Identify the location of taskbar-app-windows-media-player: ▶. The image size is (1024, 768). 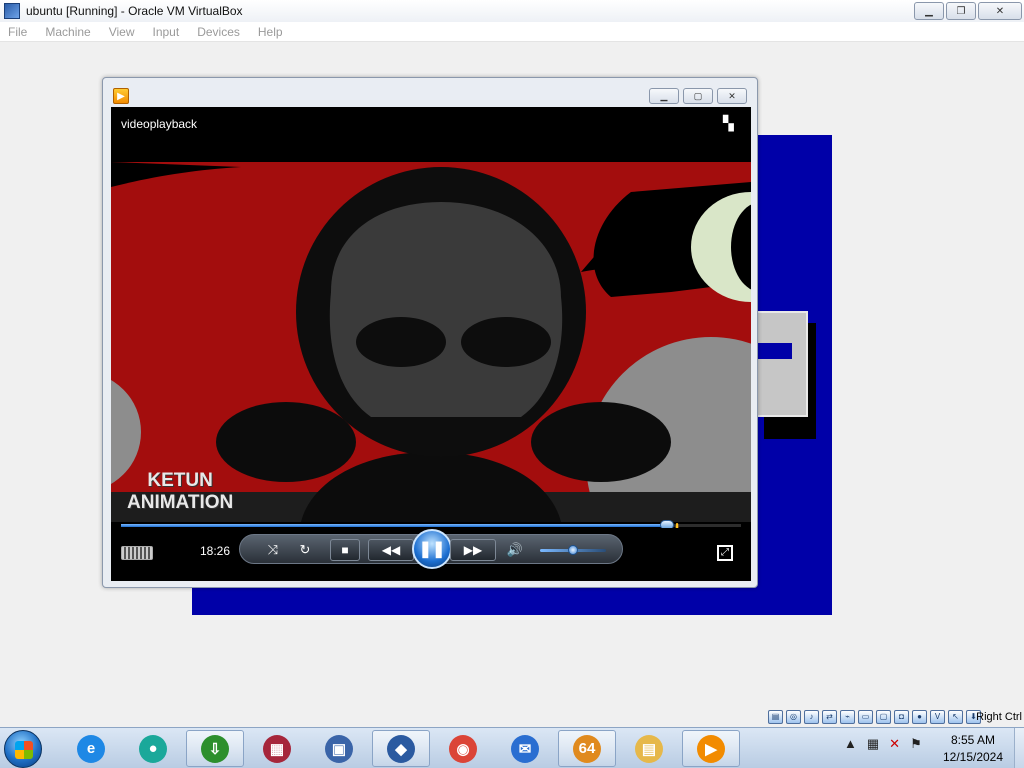
(711, 748).